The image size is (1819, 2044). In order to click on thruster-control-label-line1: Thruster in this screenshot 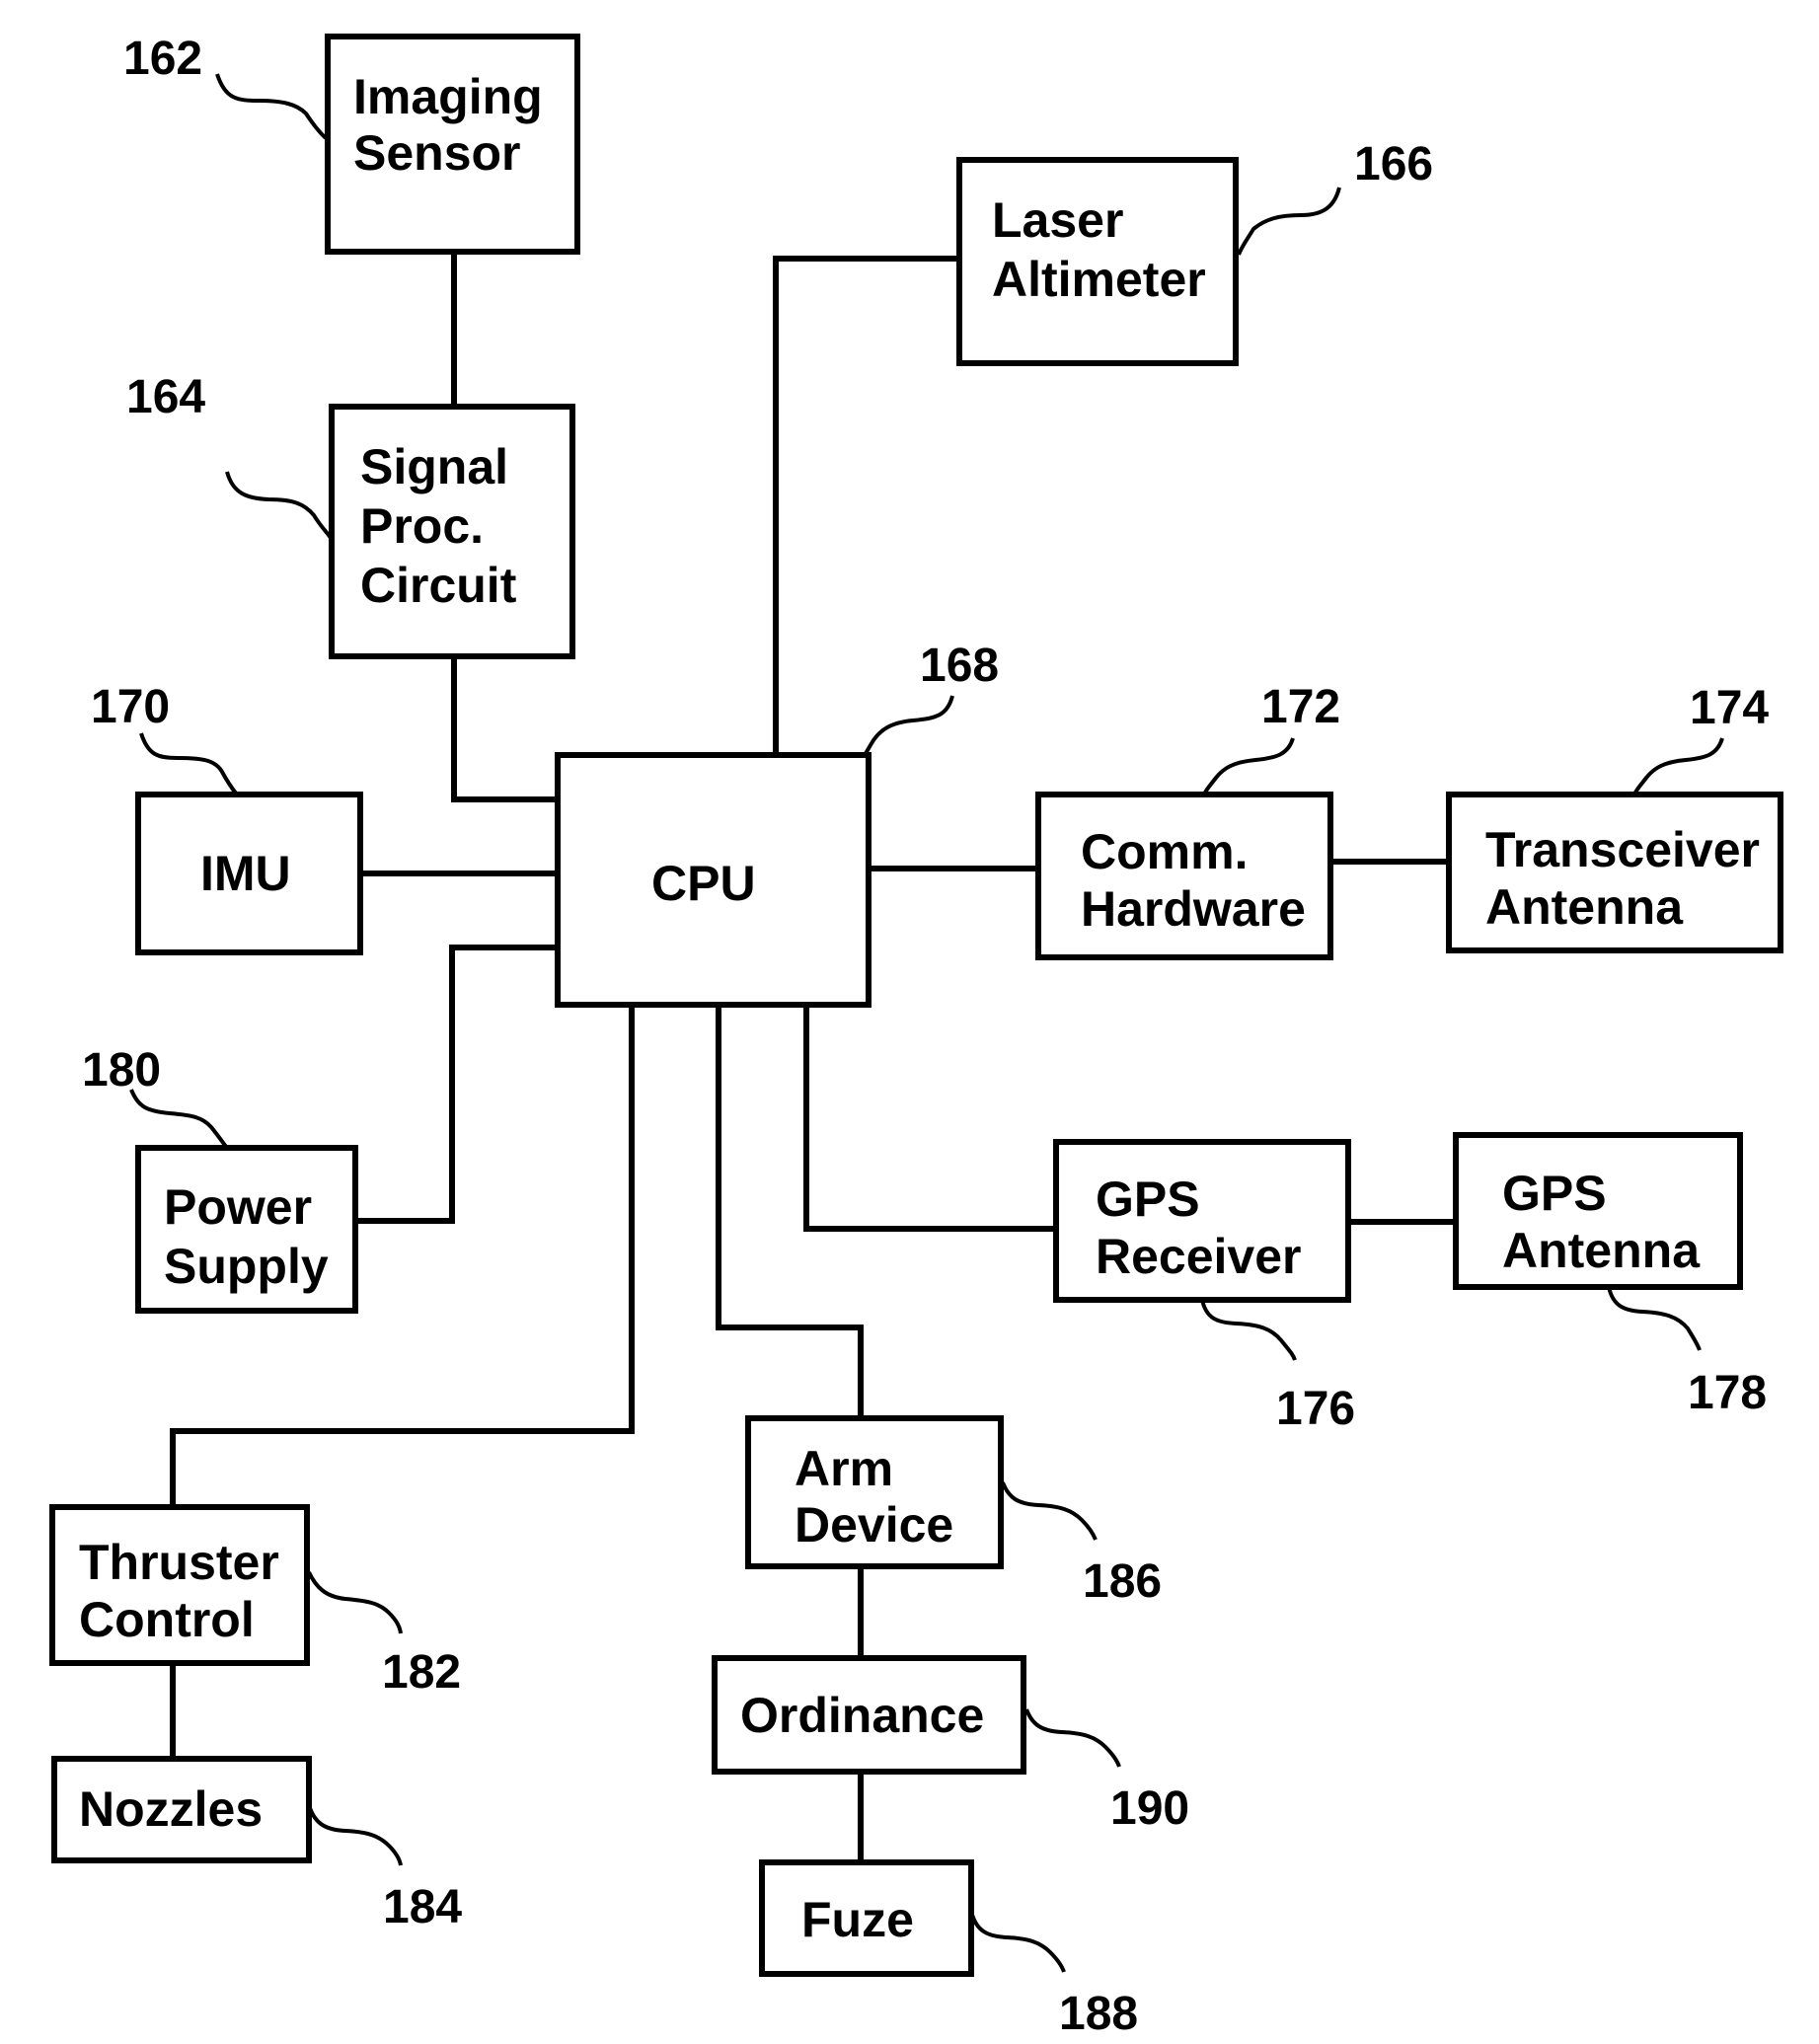, I will do `click(179, 1562)`.